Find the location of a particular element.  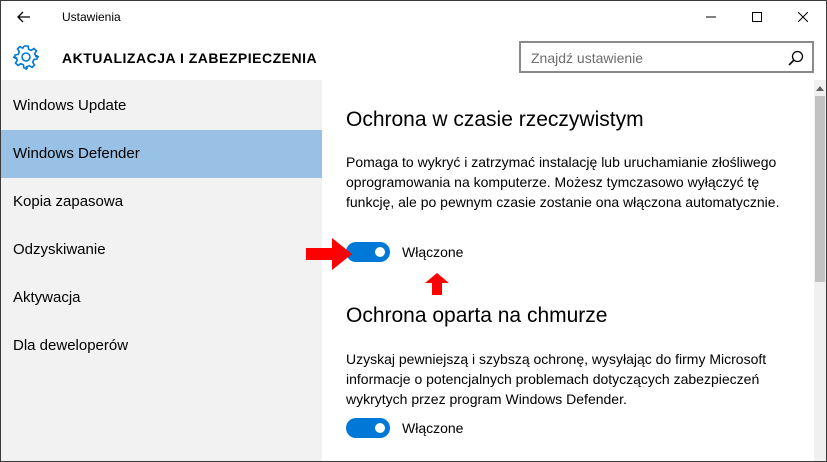

red-arrow-up-icon is located at coordinates (437, 284).